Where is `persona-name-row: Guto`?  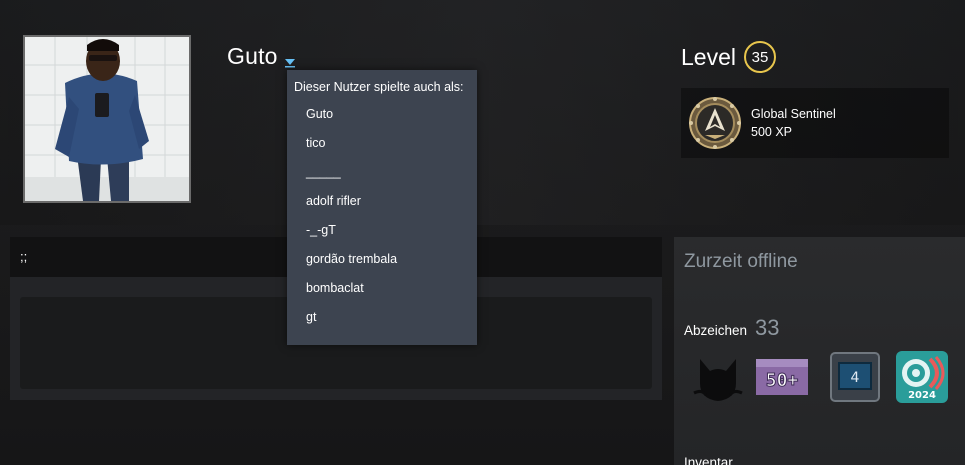
persona-name-row: Guto is located at coordinates (261, 56).